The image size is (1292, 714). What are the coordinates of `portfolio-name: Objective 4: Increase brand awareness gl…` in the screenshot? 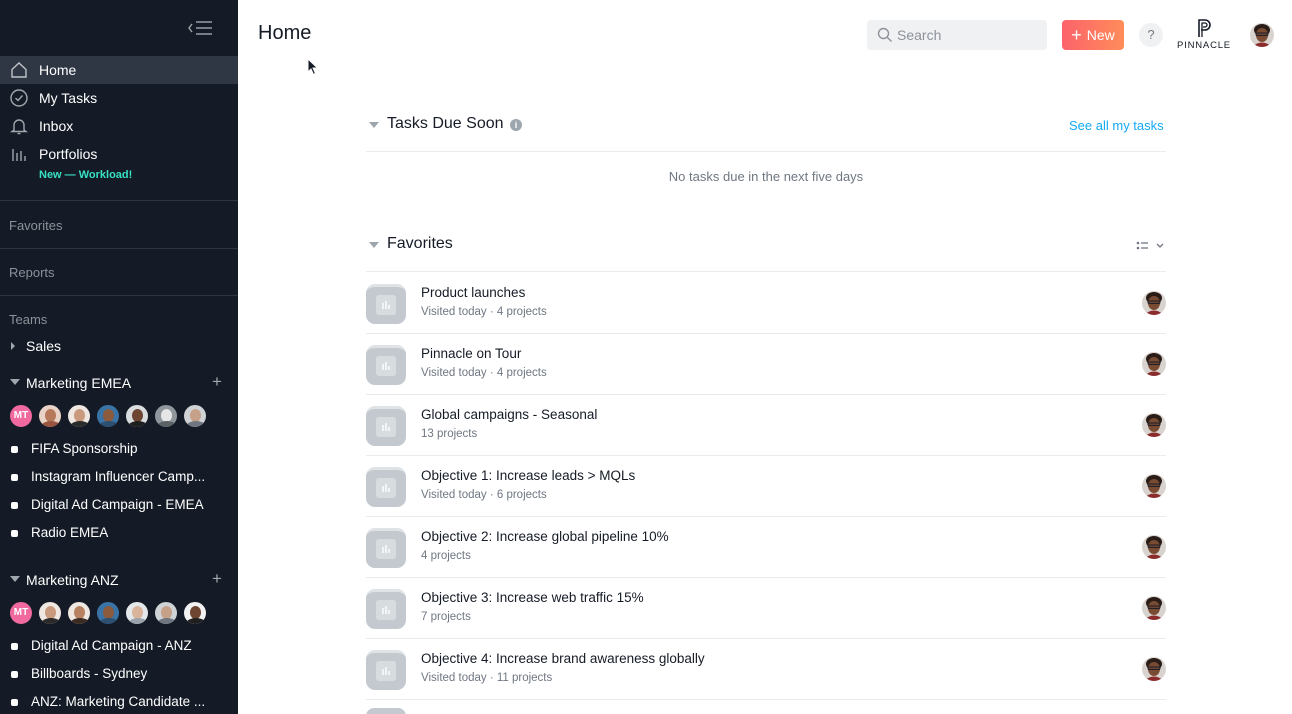 It's located at (563, 658).